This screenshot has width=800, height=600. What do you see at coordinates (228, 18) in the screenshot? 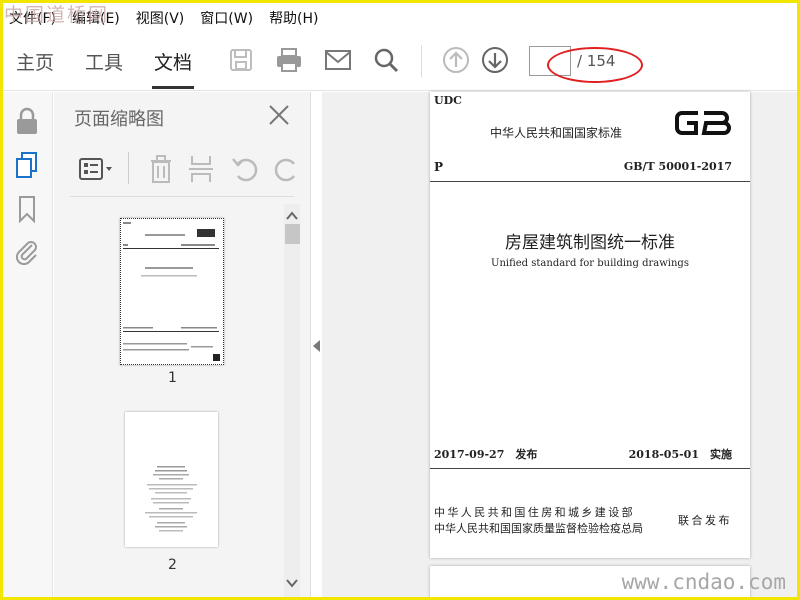
I see `menu-window: 窗口(W)` at bounding box center [228, 18].